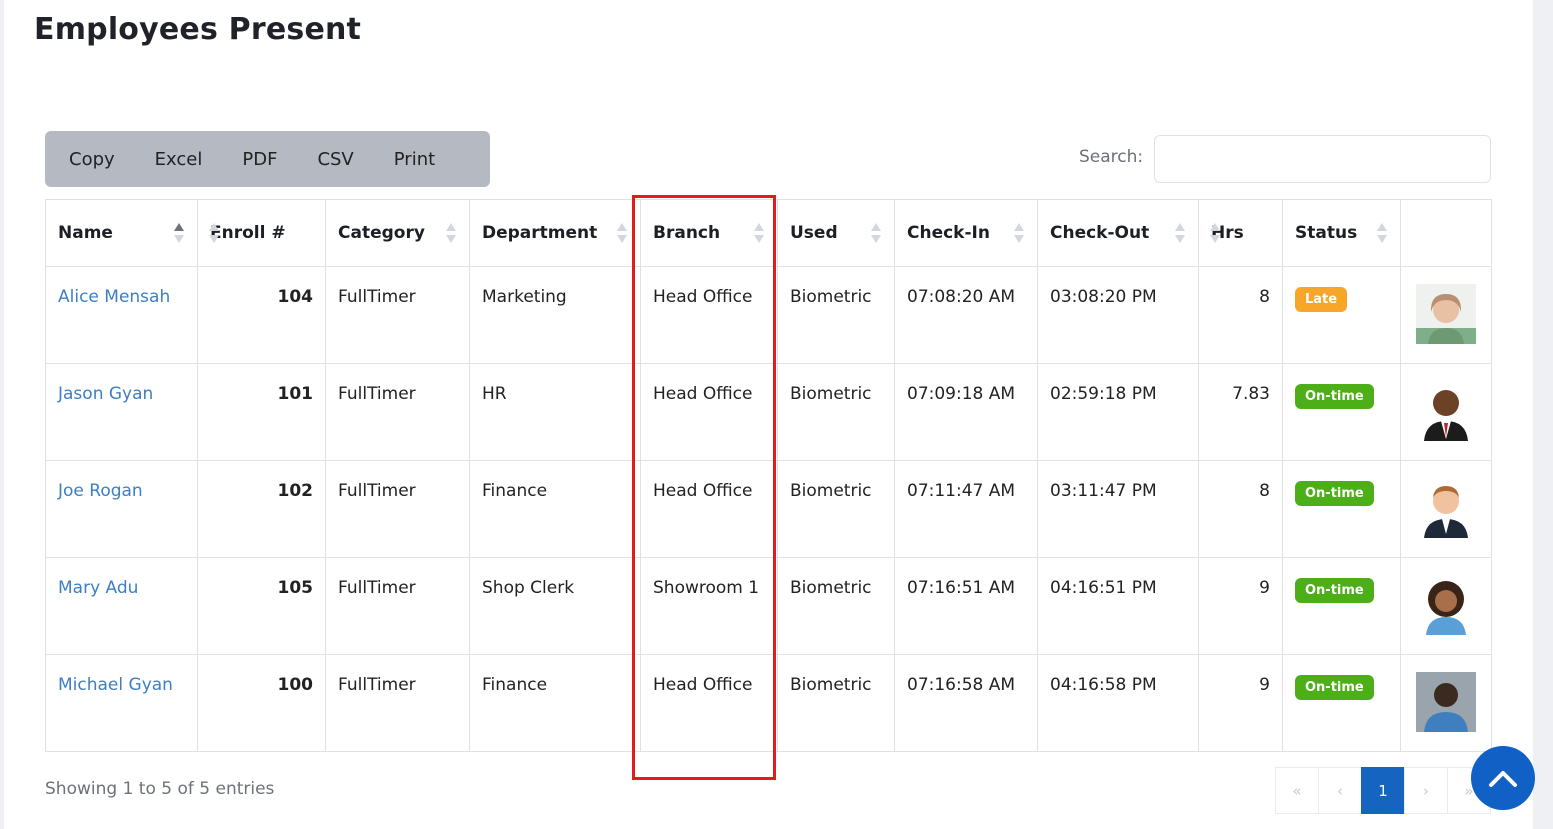  Describe the element at coordinates (966, 233) in the screenshot. I see `column-header-check-in: Check-In` at that location.